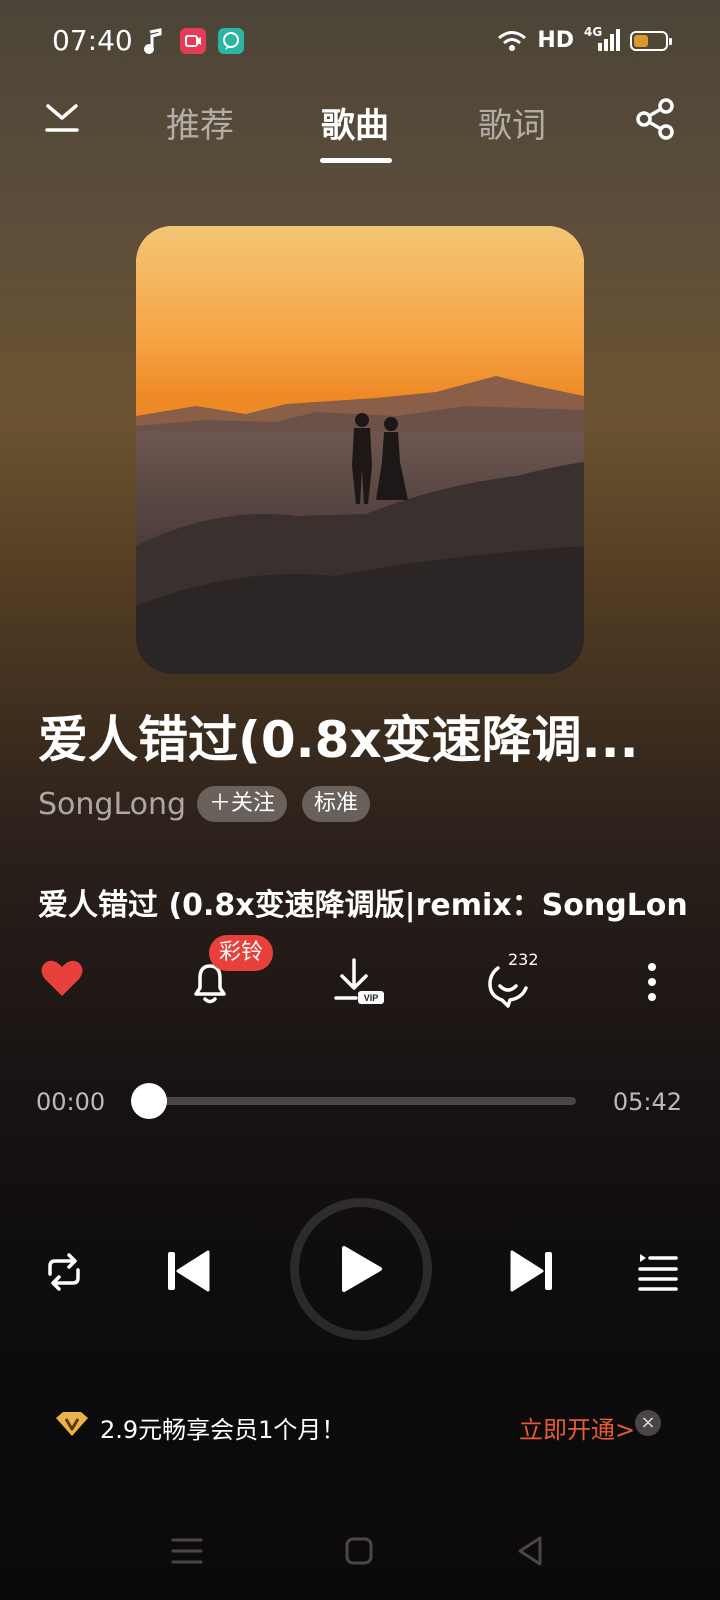  Describe the element at coordinates (187, 1551) in the screenshot. I see `menu-nav-icon` at that location.